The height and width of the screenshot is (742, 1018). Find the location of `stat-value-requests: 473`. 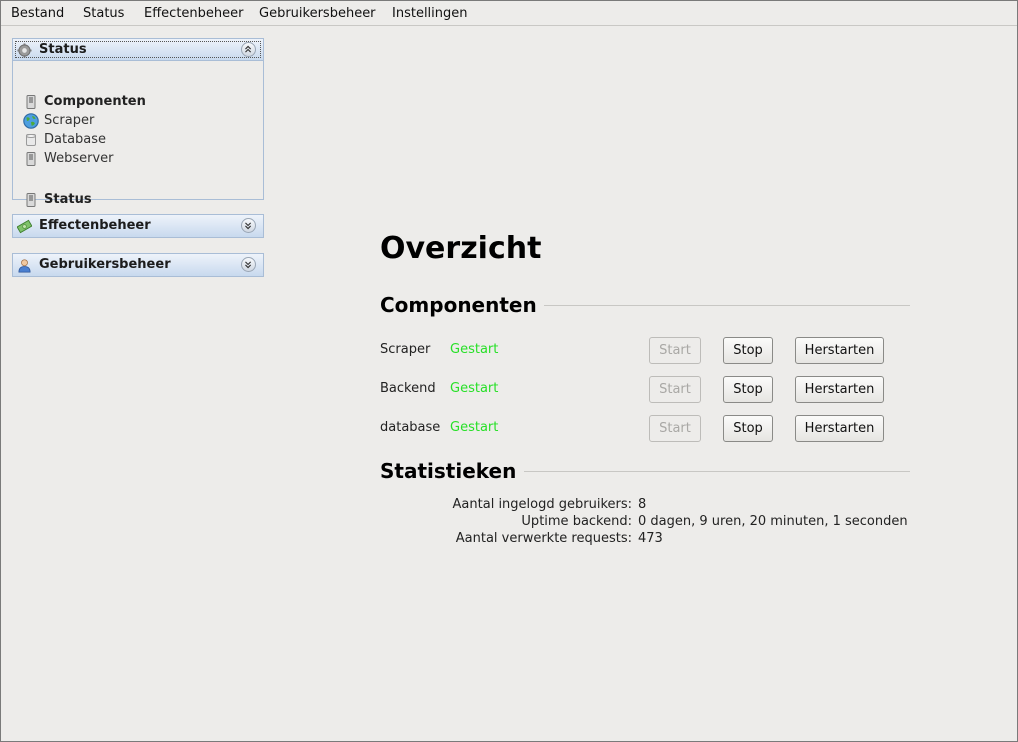

stat-value-requests: 473 is located at coordinates (650, 538).